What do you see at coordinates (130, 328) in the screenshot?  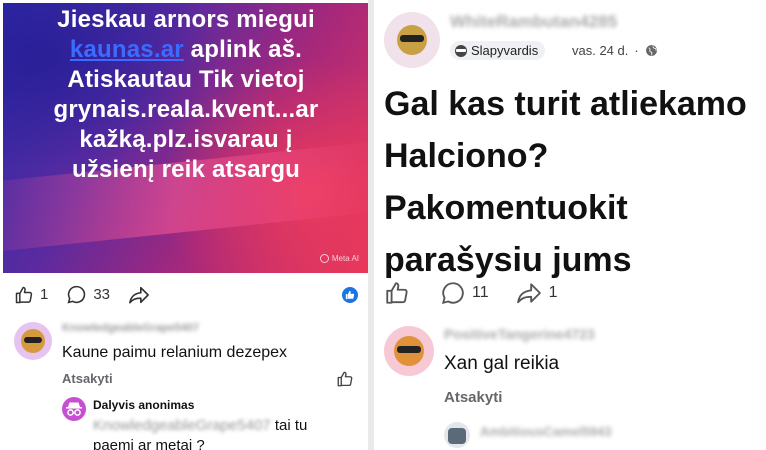 I see `comment-username-blurred: KnowledgeableGrape5407` at bounding box center [130, 328].